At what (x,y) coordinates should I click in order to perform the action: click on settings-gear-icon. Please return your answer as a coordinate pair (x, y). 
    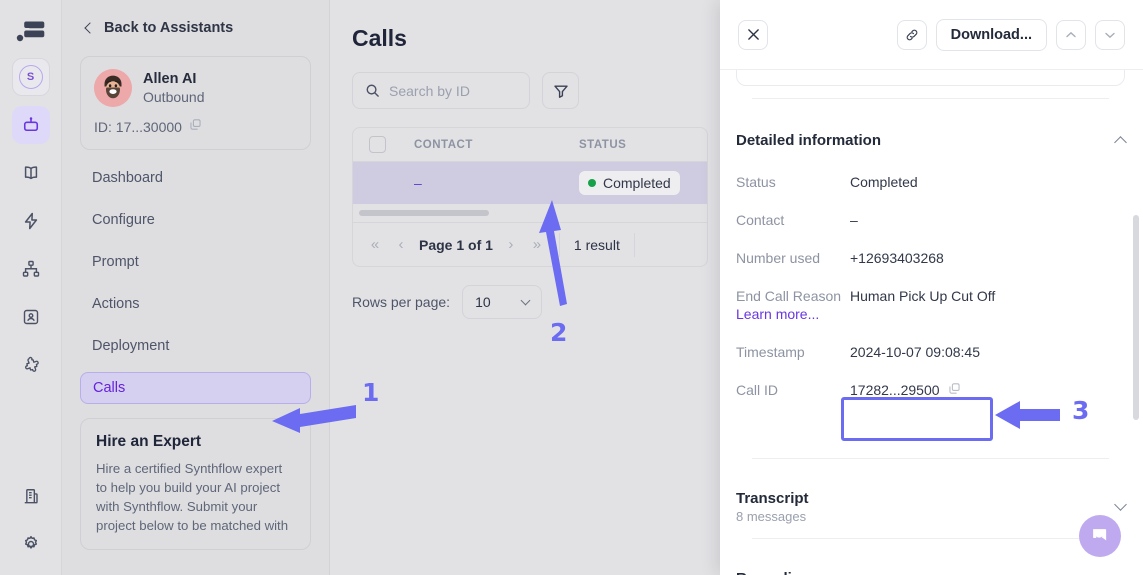
    Looking at the image, I should click on (31, 544).